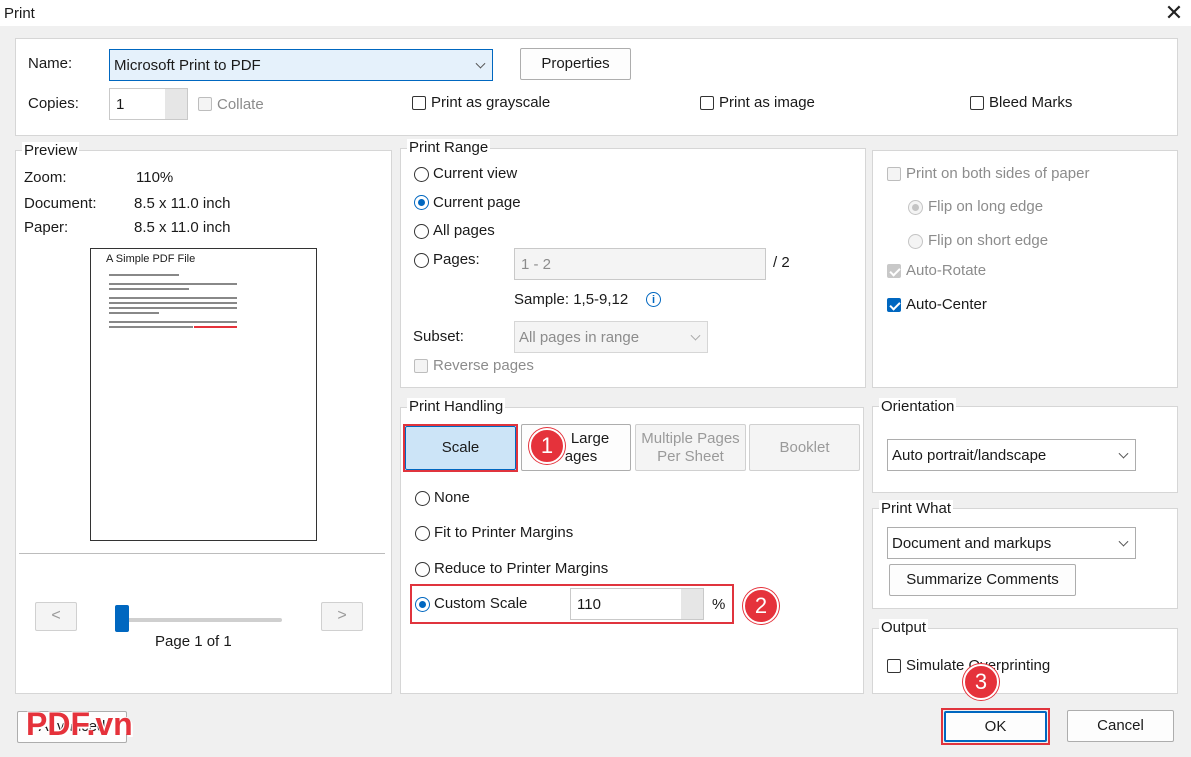 The width and height of the screenshot is (1191, 757). What do you see at coordinates (977, 103) in the screenshot?
I see `bleed-marks-checkbox` at bounding box center [977, 103].